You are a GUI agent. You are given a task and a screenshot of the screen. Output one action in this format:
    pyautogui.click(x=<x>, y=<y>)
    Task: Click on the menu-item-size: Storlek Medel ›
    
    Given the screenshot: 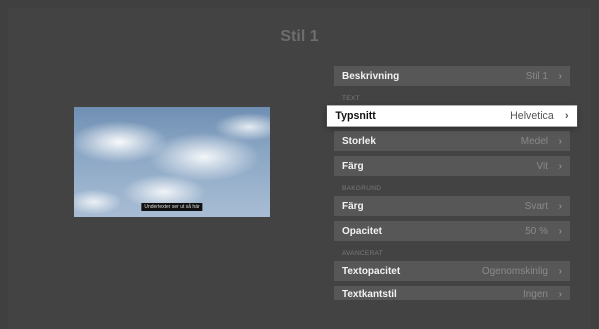 What is the action you would take?
    pyautogui.click(x=452, y=141)
    